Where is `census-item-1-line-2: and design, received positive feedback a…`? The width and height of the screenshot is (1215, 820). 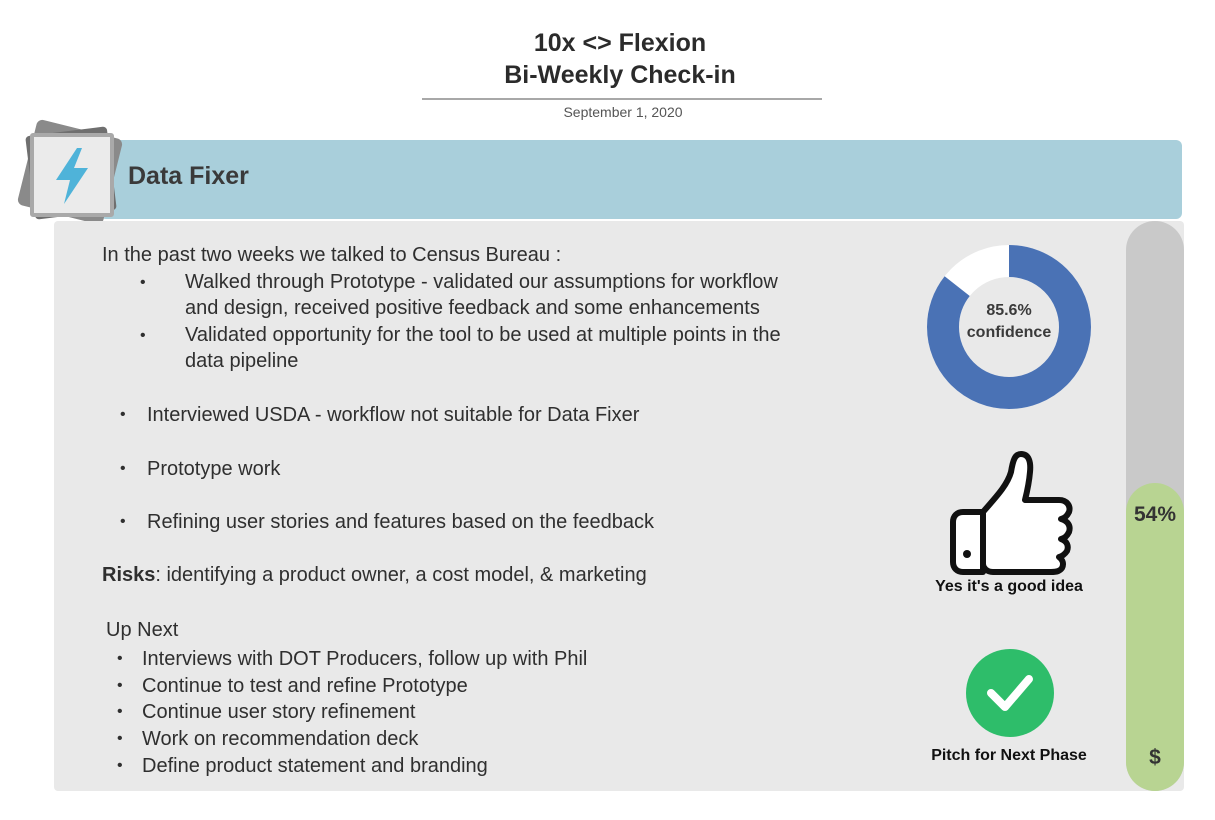
census-item-1-line-2: and design, received positive feedback a… is located at coordinates (472, 308).